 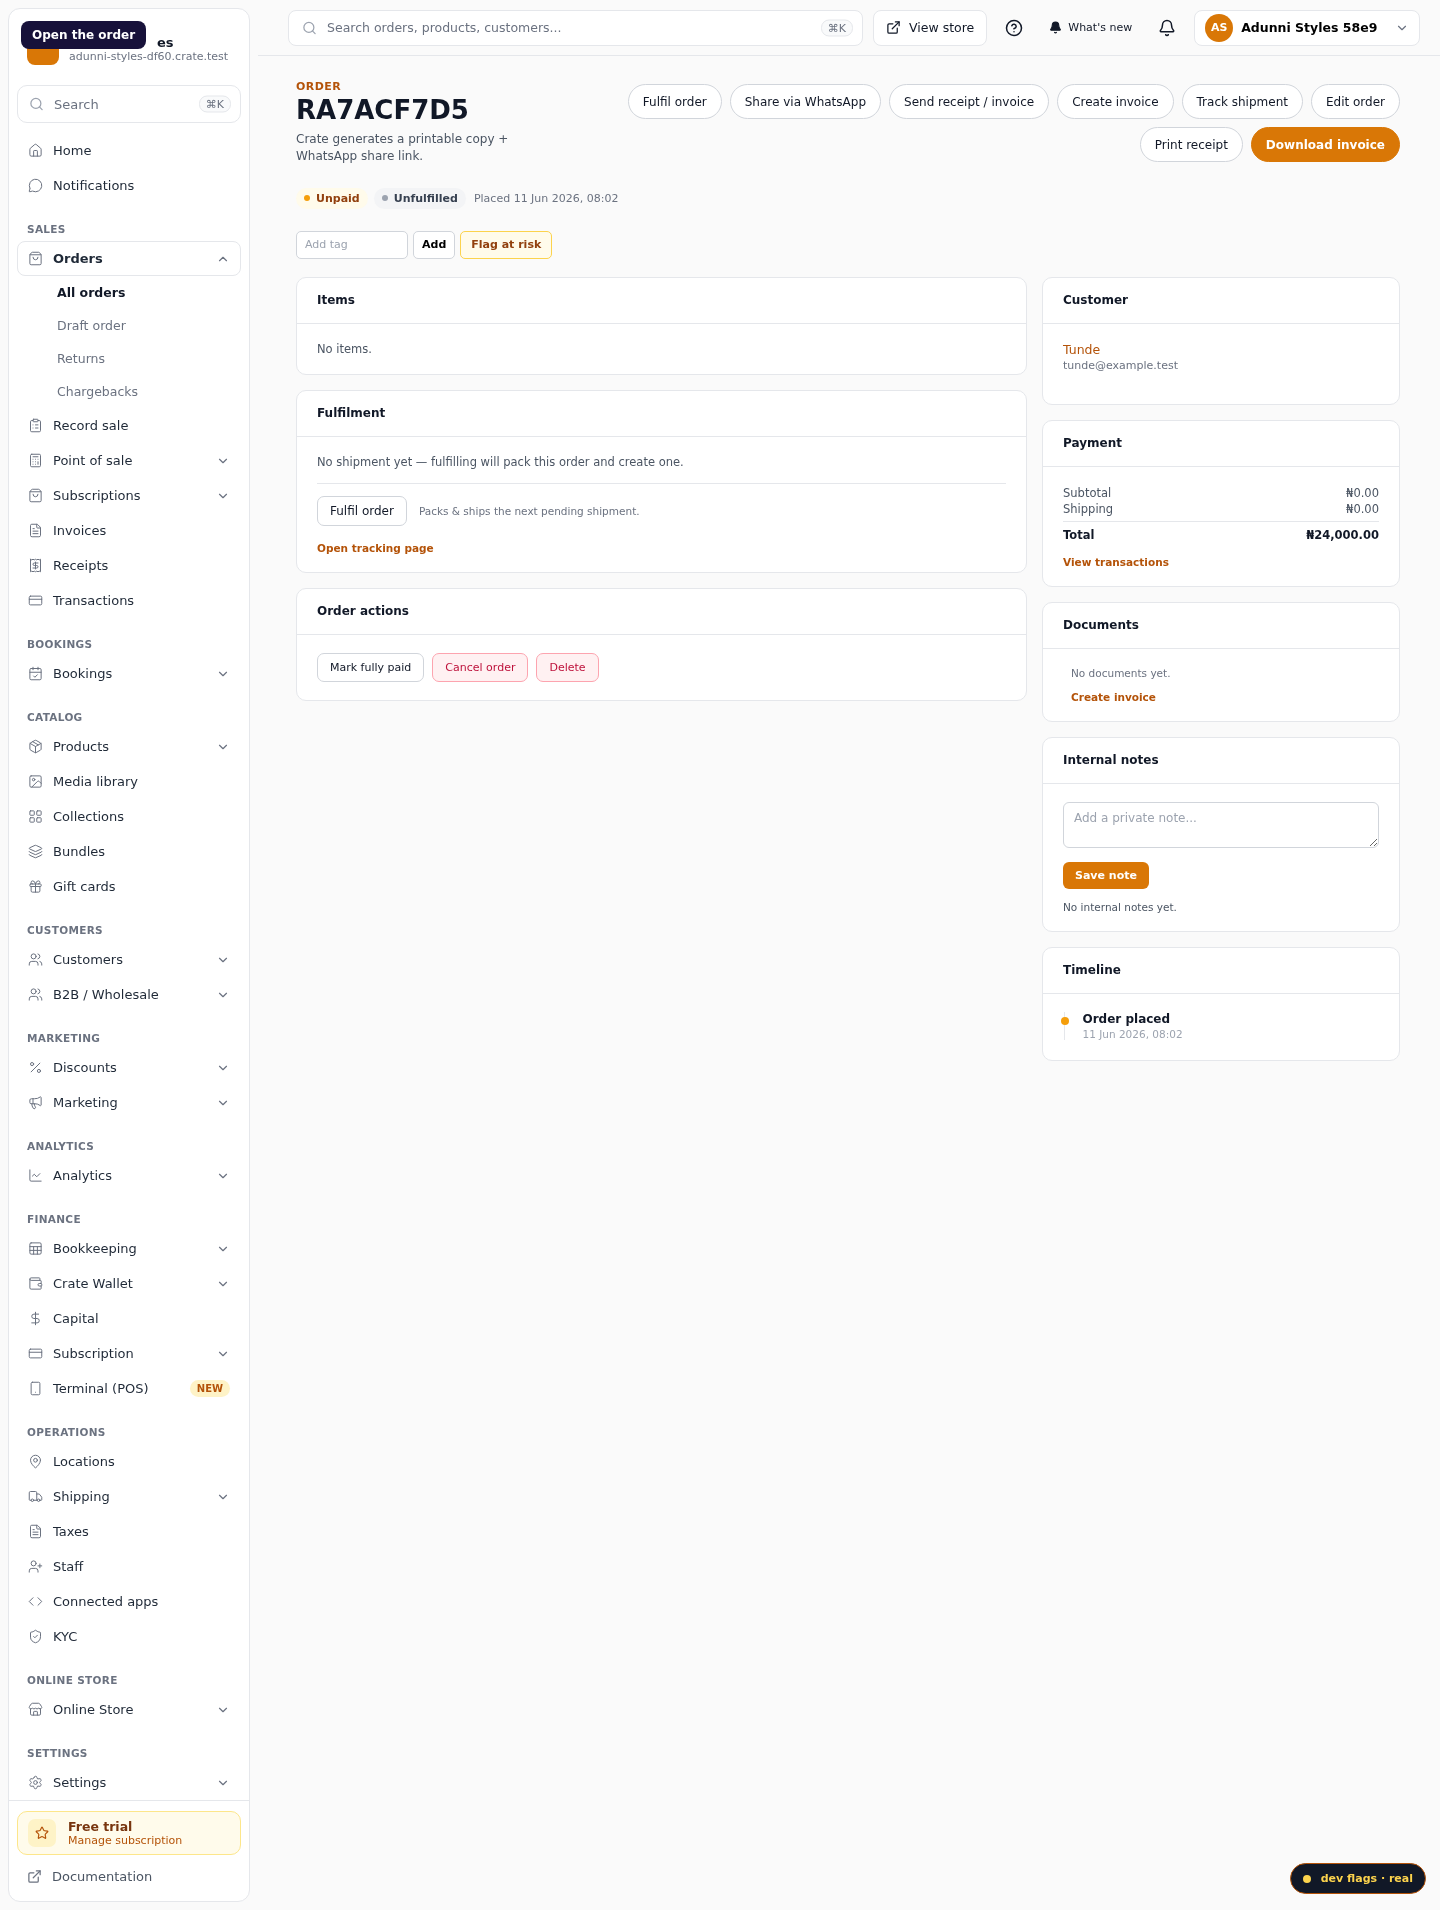 I want to click on sidebar-item: KYC, so click(x=129, y=1636).